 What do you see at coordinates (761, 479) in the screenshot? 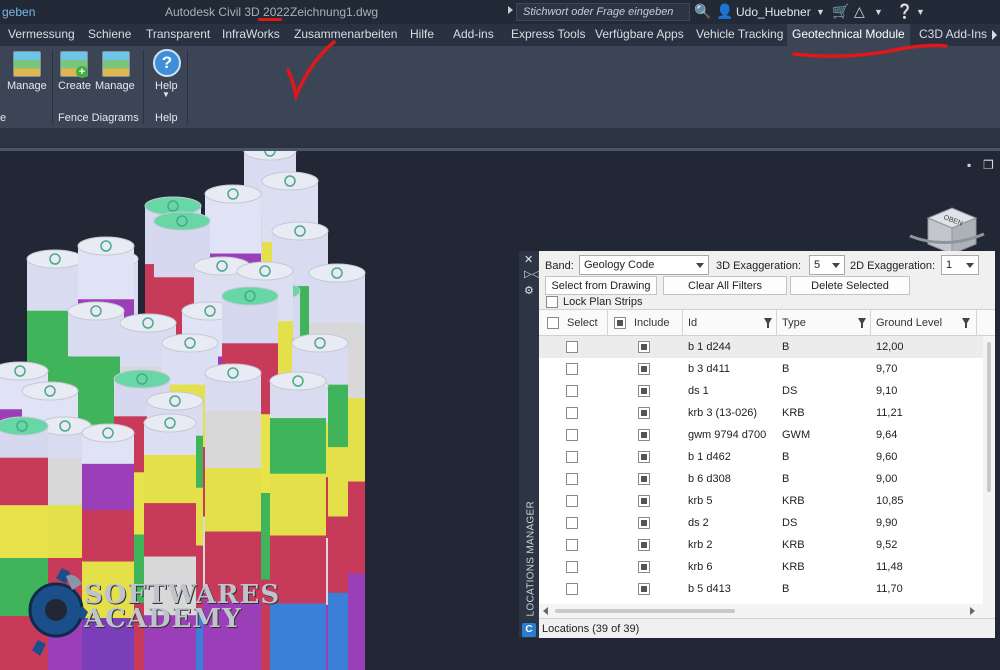
I see `table-row: b 6 d308 B 9,00` at bounding box center [761, 479].